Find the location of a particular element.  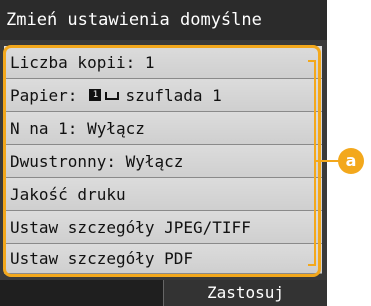

menu-item-label: Ustaw szczegóły PDF is located at coordinates (102, 258).